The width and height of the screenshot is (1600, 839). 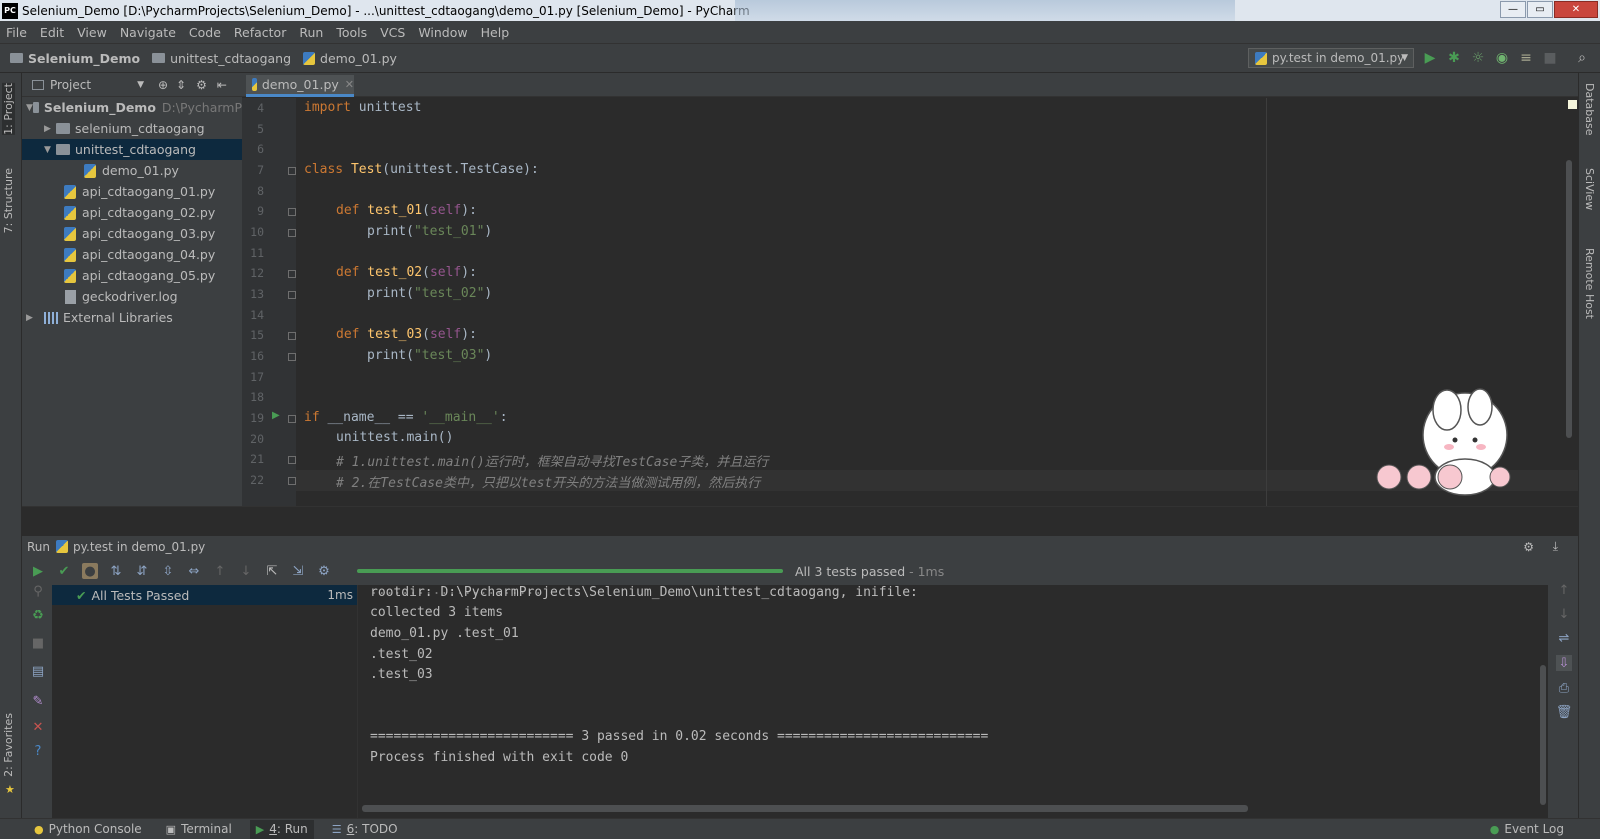 What do you see at coordinates (132, 149) in the screenshot?
I see `tree-item-unittest-folder: ▼ unittest_cdtaogang` at bounding box center [132, 149].